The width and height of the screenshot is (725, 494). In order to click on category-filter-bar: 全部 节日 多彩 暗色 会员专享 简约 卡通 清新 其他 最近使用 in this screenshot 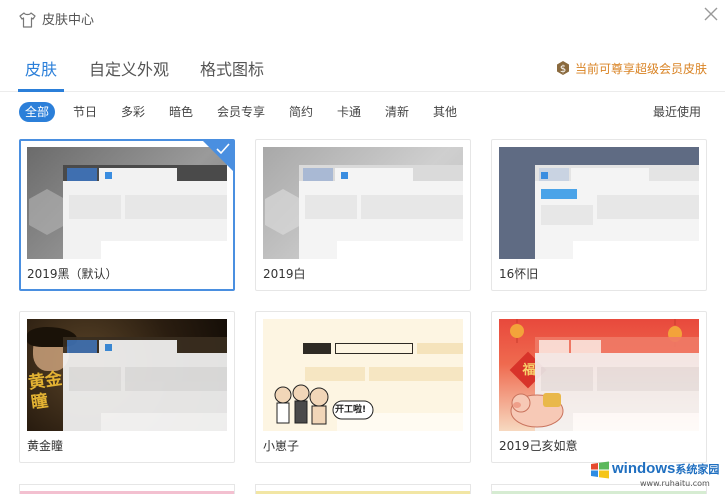, I will do `click(362, 112)`.